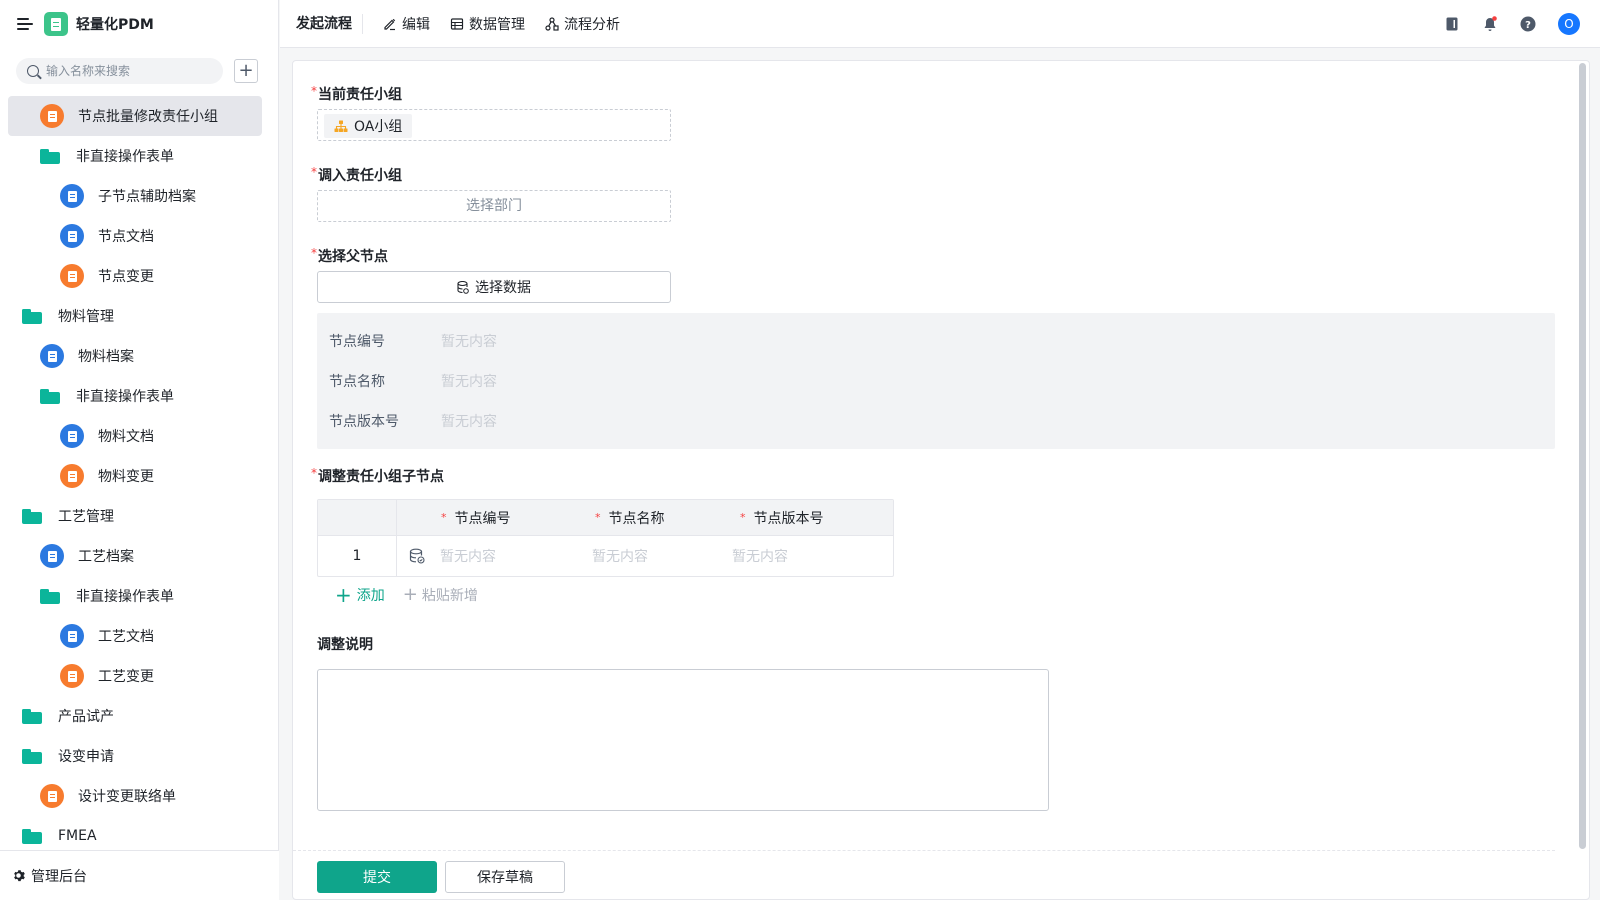  I want to click on sidebar-item-process-change: 工艺变更, so click(135, 676).